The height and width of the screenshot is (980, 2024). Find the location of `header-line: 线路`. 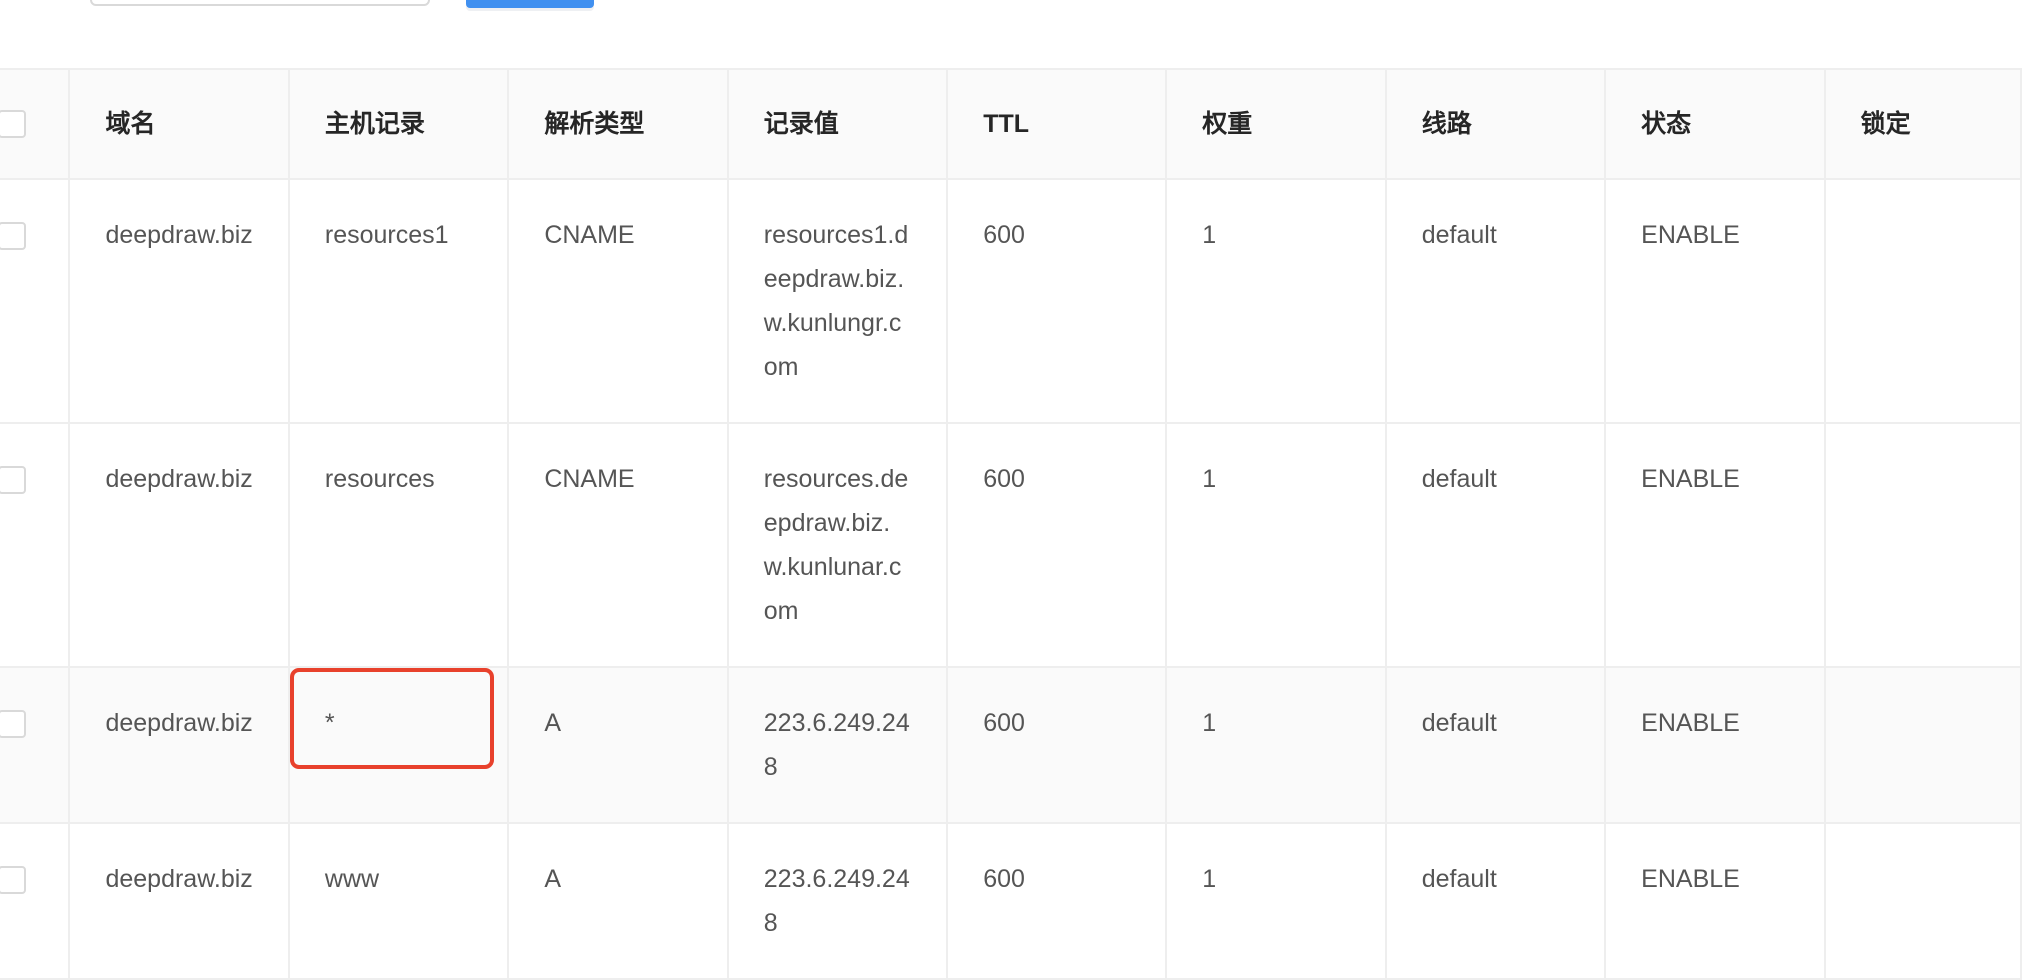

header-line: 线路 is located at coordinates (1495, 124).